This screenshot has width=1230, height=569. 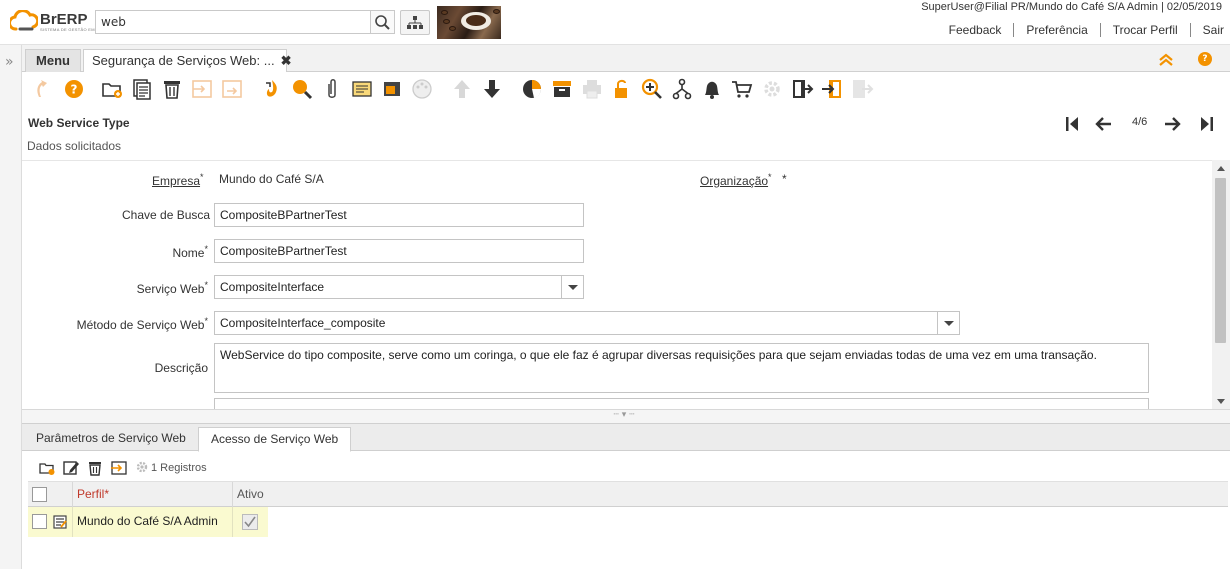 I want to click on undo-icon, so click(x=44, y=89).